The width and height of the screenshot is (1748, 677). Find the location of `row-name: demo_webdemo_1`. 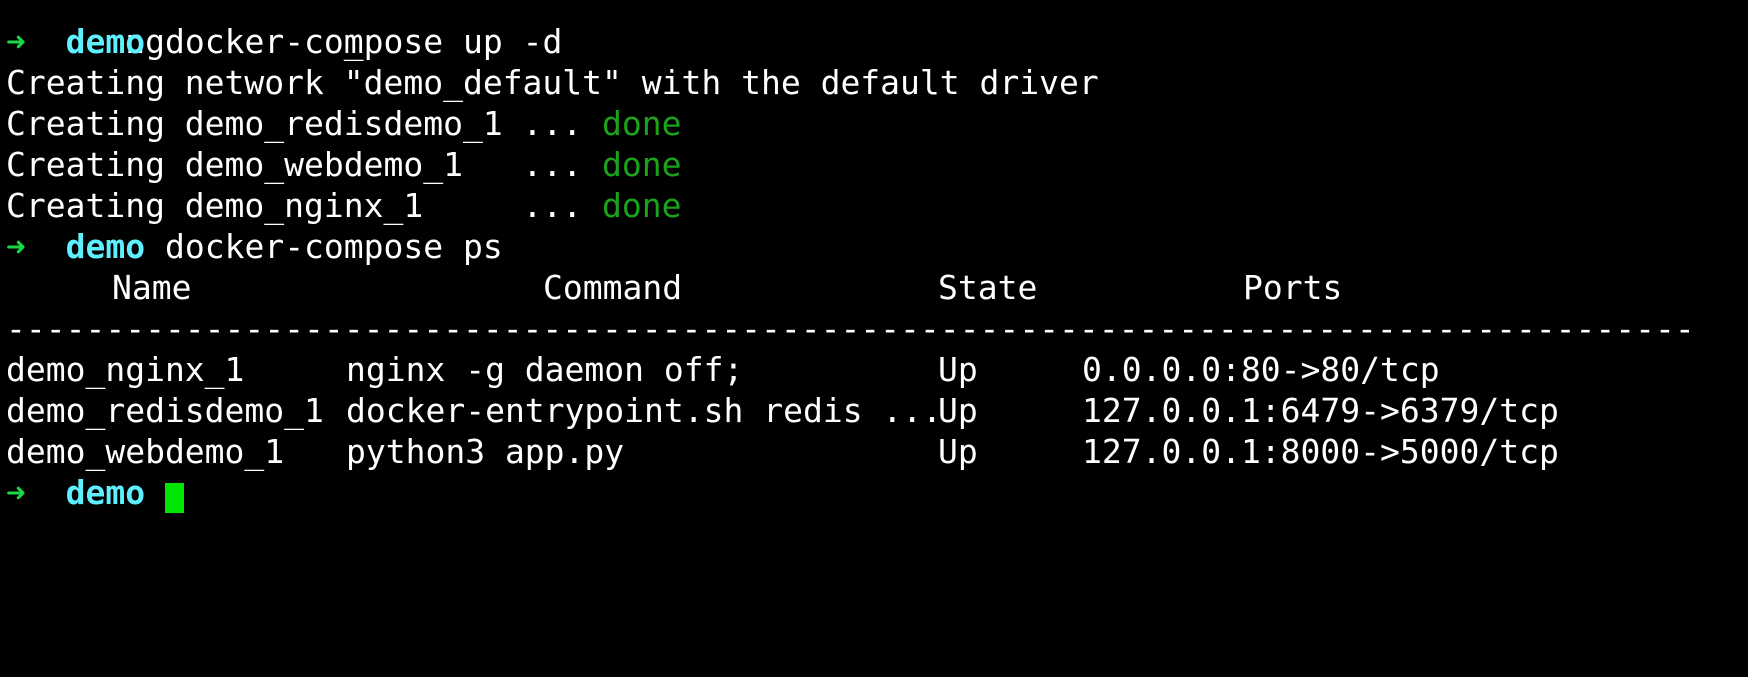

row-name: demo_webdemo_1 is located at coordinates (145, 451).